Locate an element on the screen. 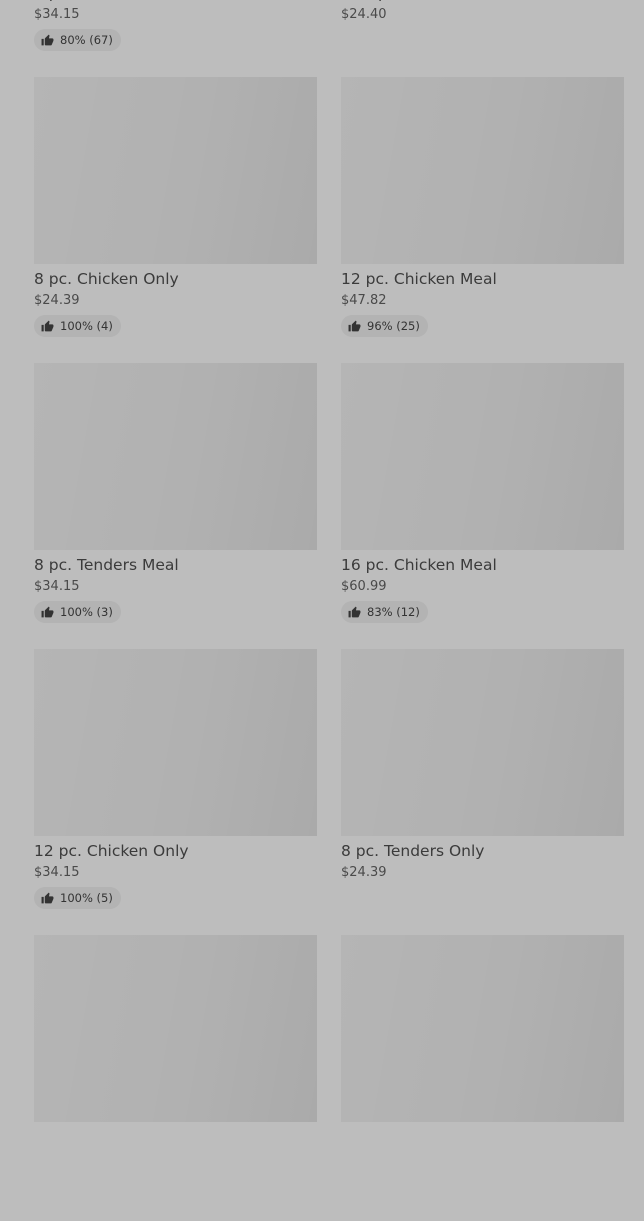 The height and width of the screenshot is (1221, 644). rating-badge: 80% (67) is located at coordinates (77, 40).